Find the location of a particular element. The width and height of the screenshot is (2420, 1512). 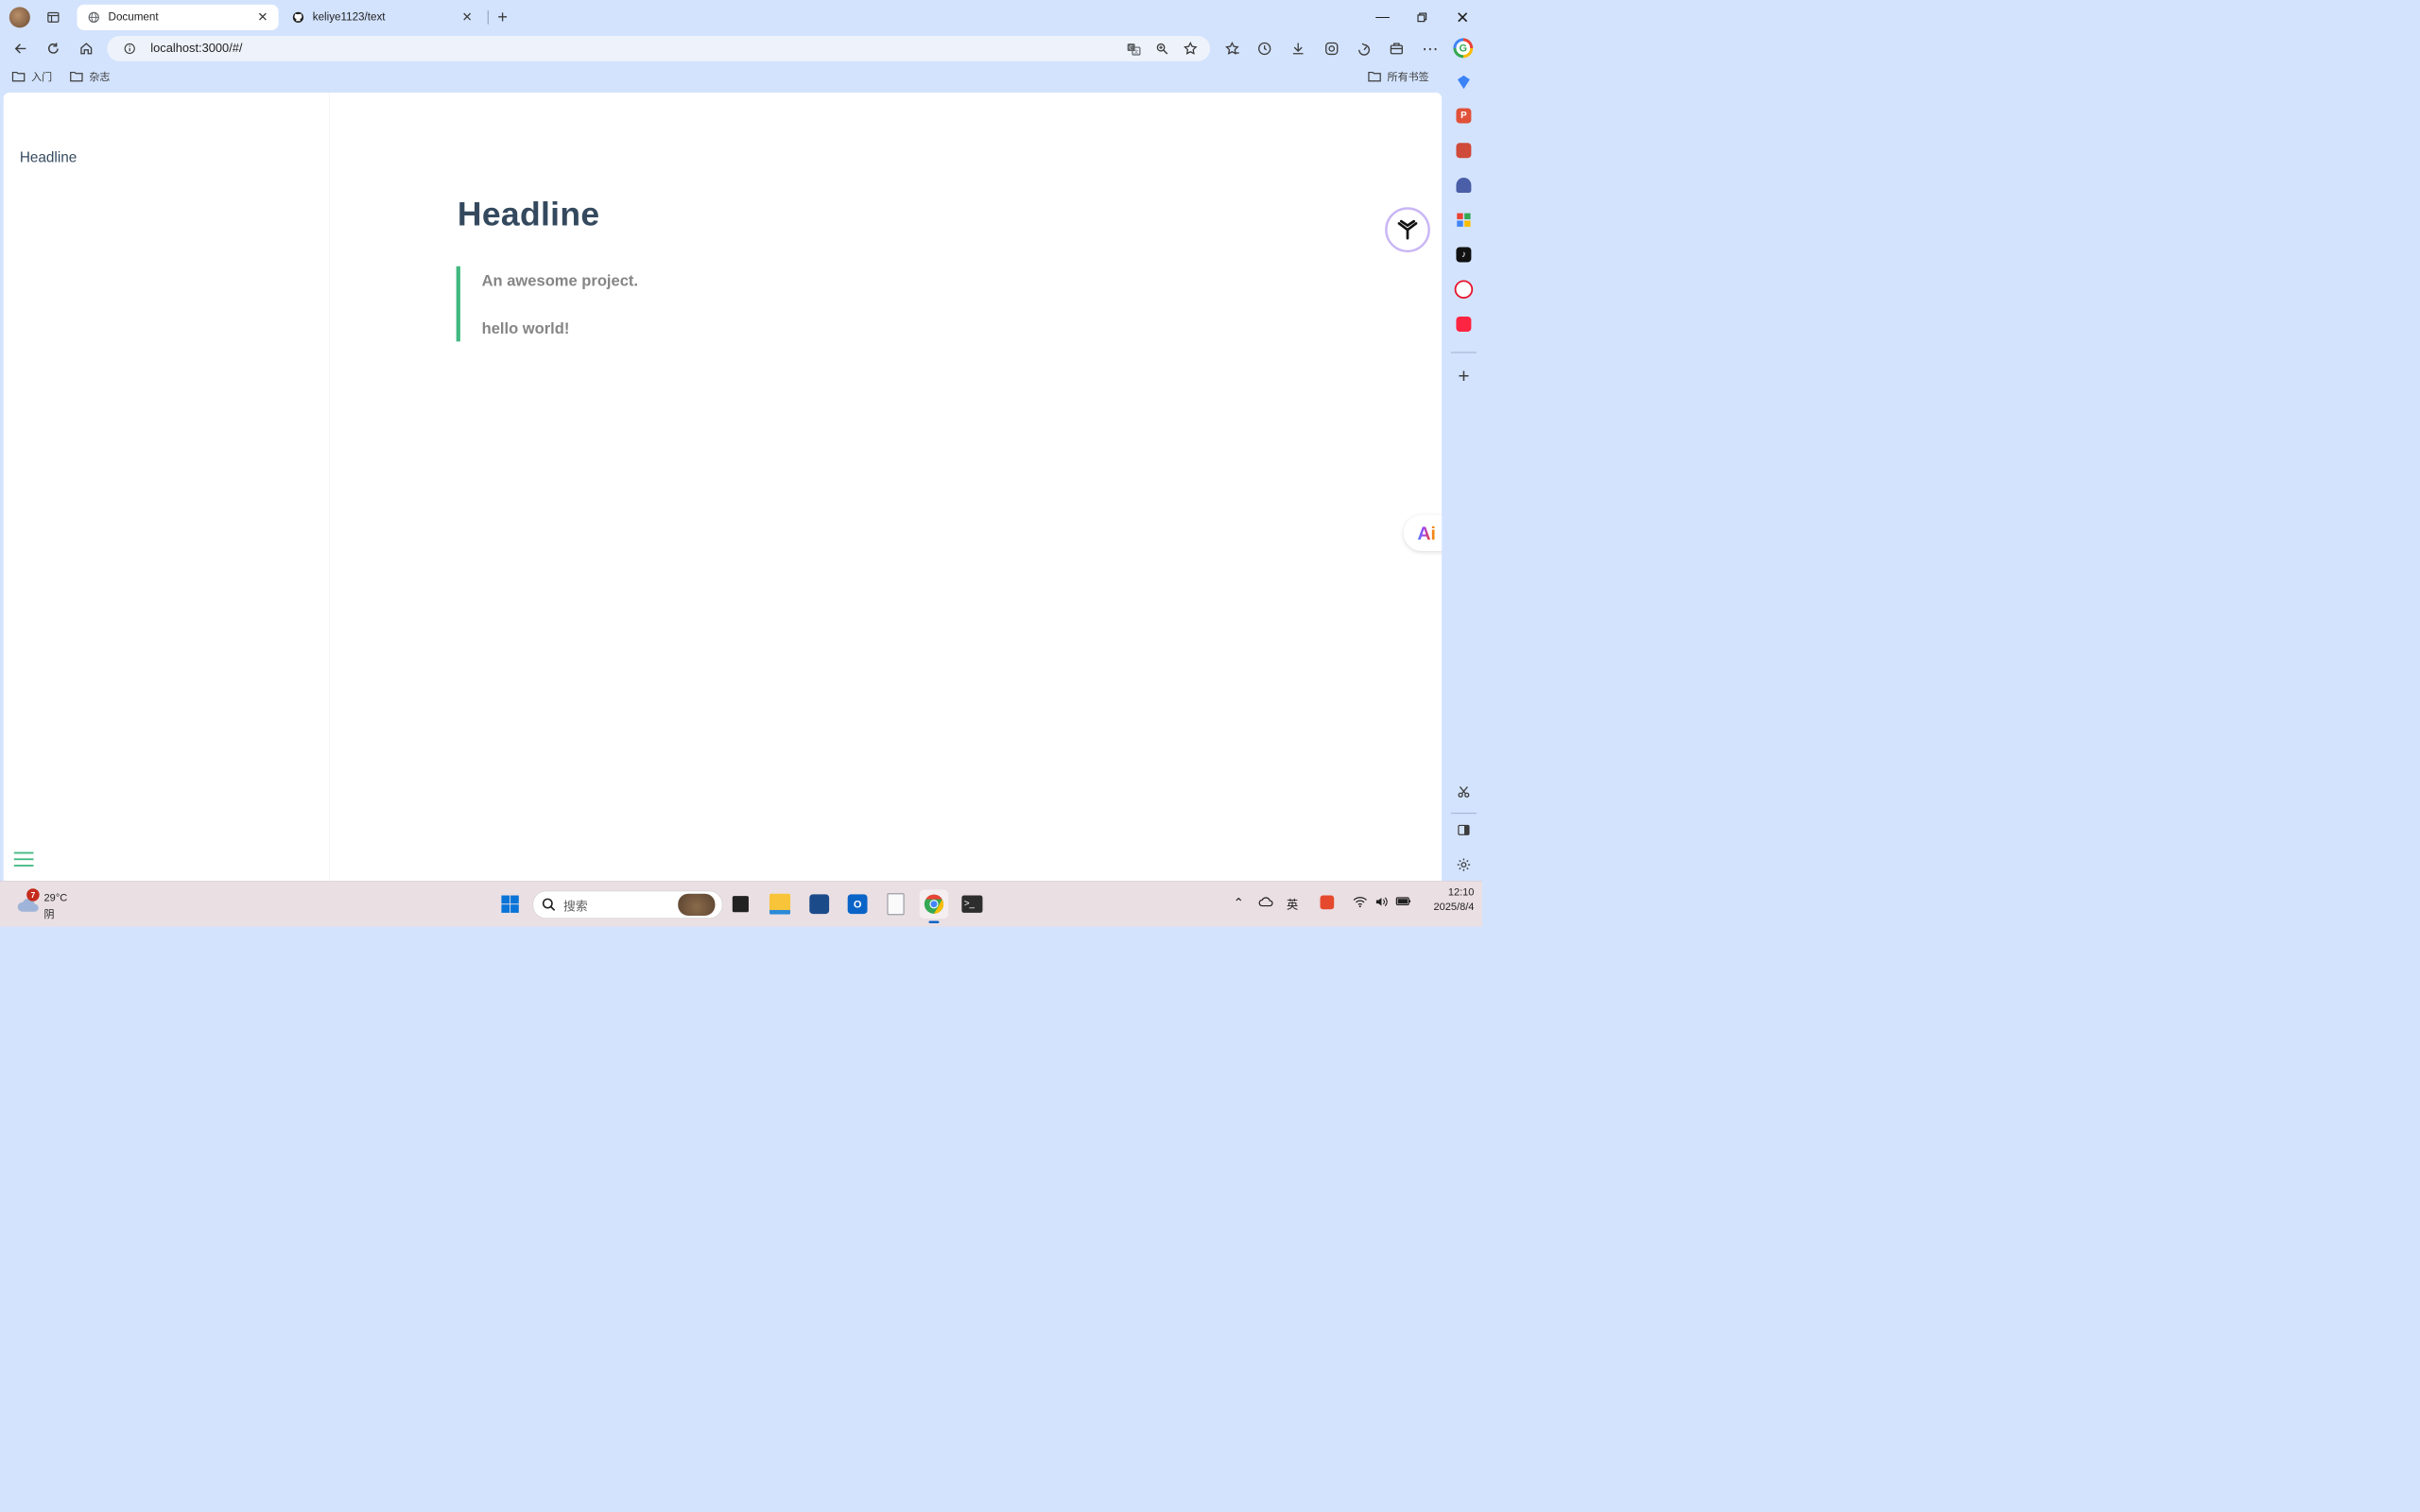

download-icon is located at coordinates (1298, 48).